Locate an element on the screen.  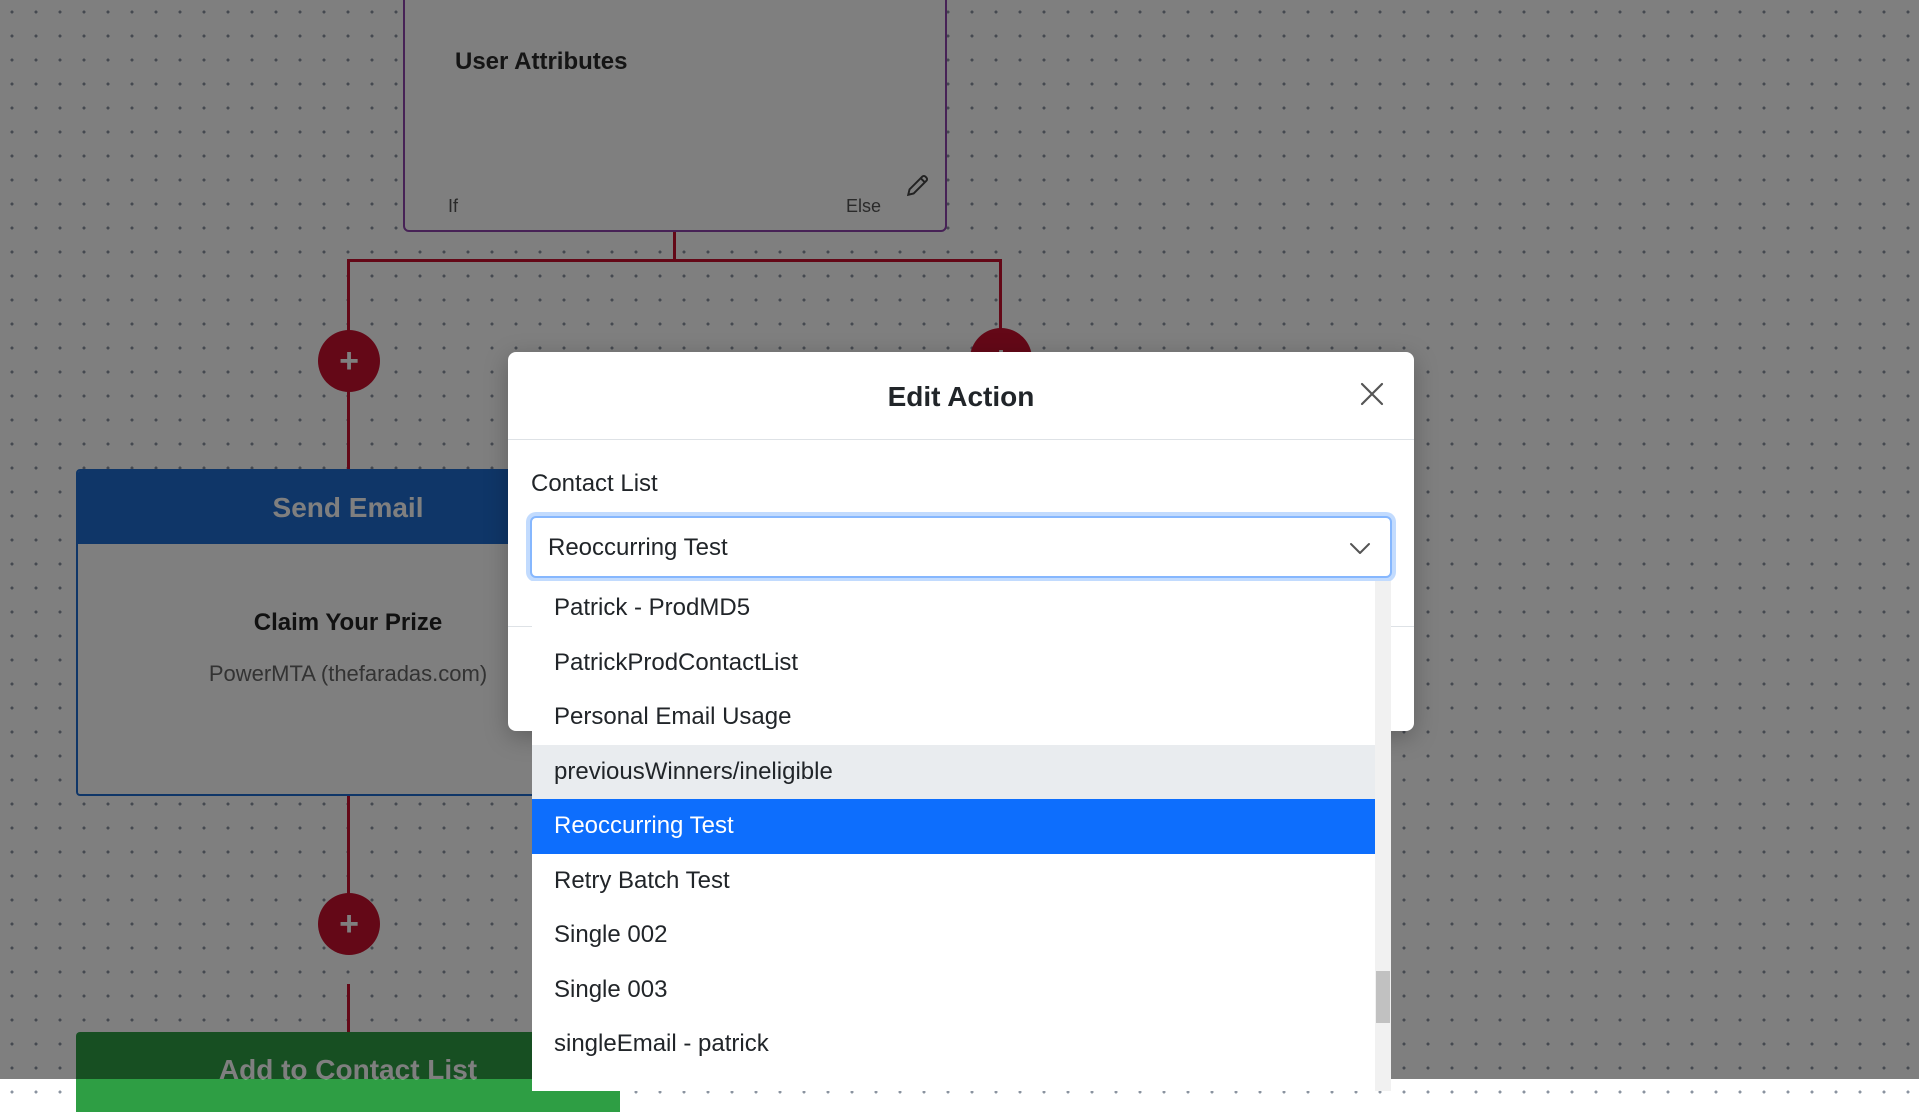
dropdown-option-selected: Reoccurring Test is located at coordinates (953, 826).